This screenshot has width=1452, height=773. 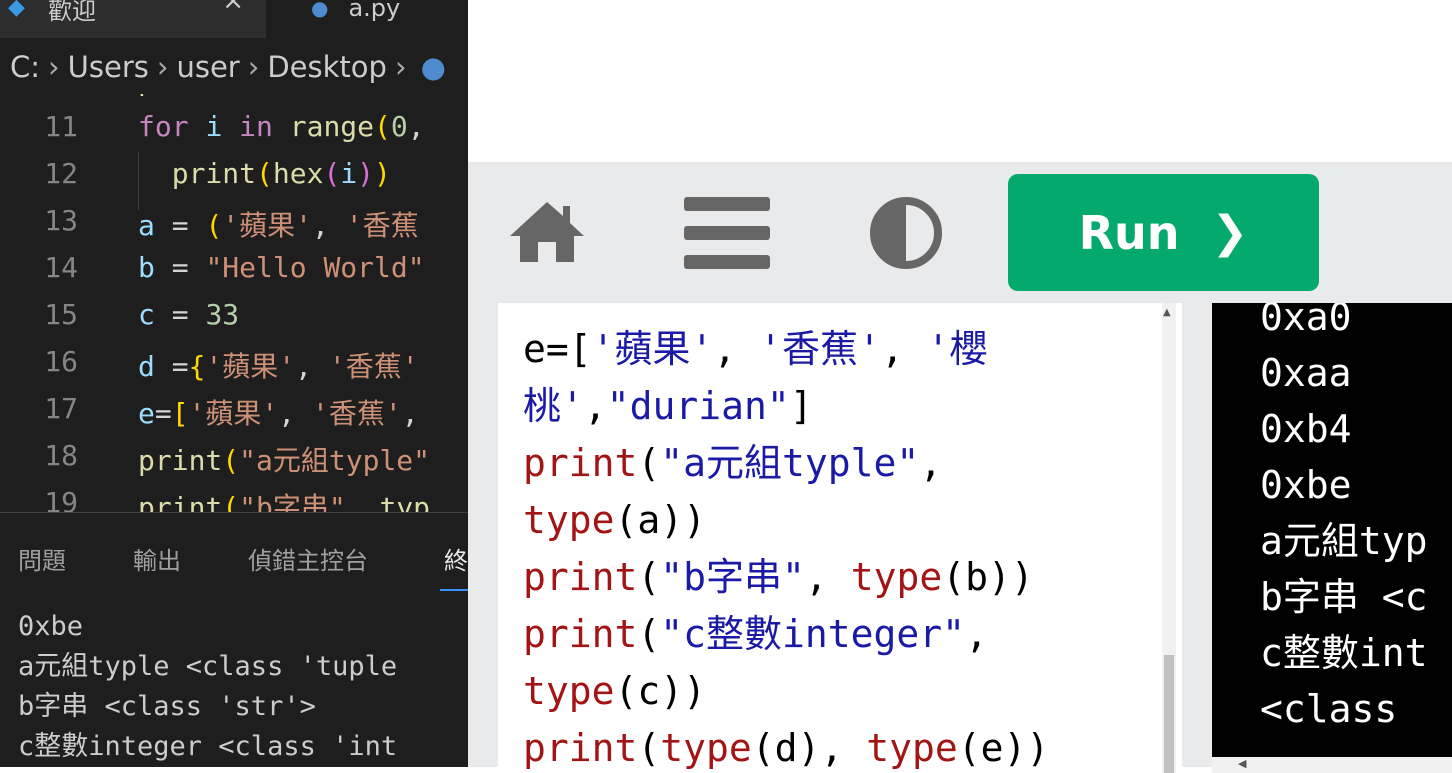 I want to click on code-line: print(type(d), type(e)), so click(x=786, y=748).